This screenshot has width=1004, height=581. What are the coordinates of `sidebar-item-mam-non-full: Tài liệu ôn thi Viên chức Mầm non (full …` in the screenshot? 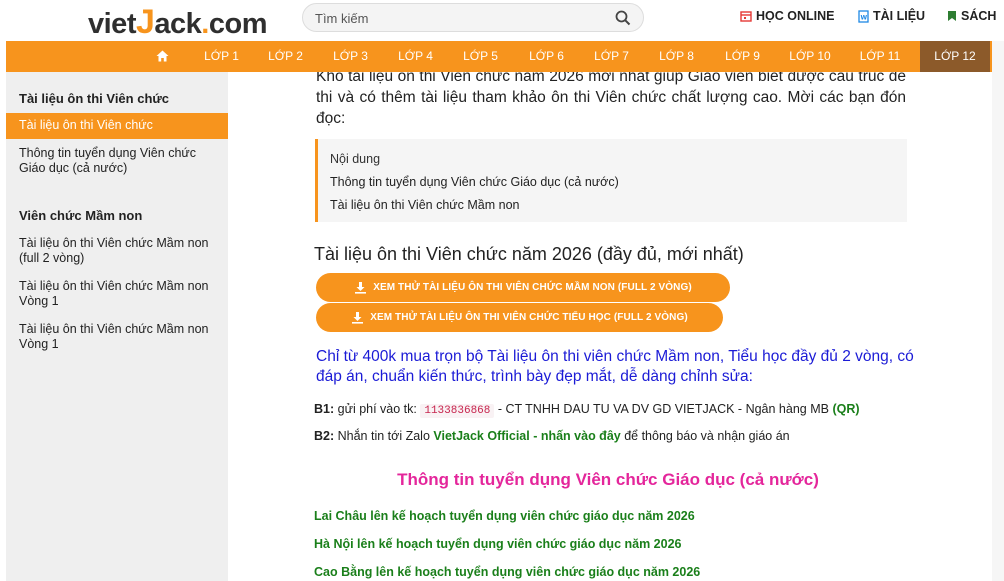 It's located at (119, 251).